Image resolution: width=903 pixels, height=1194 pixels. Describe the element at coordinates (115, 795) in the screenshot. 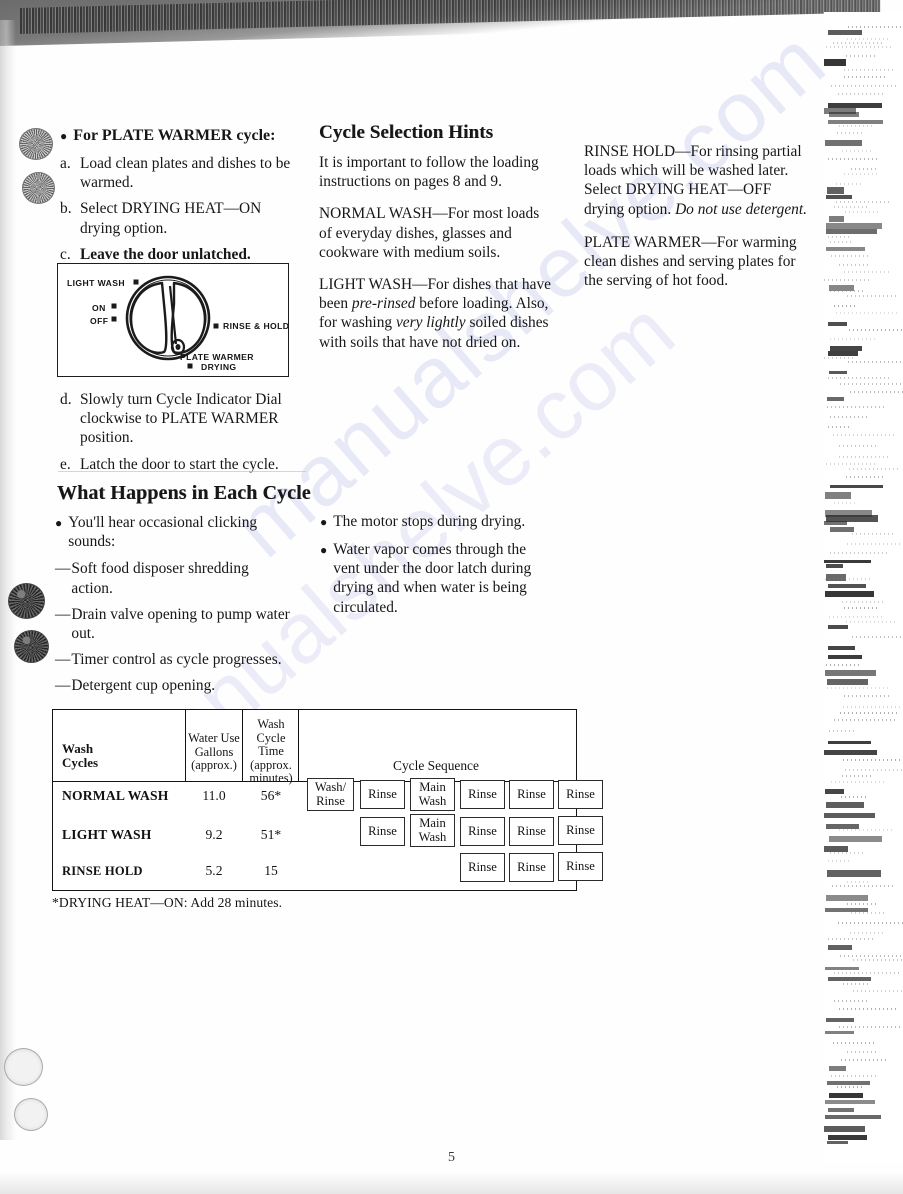

I see `table-row-label: NORMAL WASH` at that location.